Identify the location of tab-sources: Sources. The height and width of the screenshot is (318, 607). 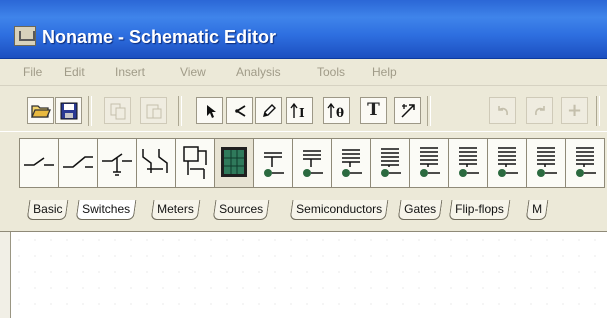
(241, 210).